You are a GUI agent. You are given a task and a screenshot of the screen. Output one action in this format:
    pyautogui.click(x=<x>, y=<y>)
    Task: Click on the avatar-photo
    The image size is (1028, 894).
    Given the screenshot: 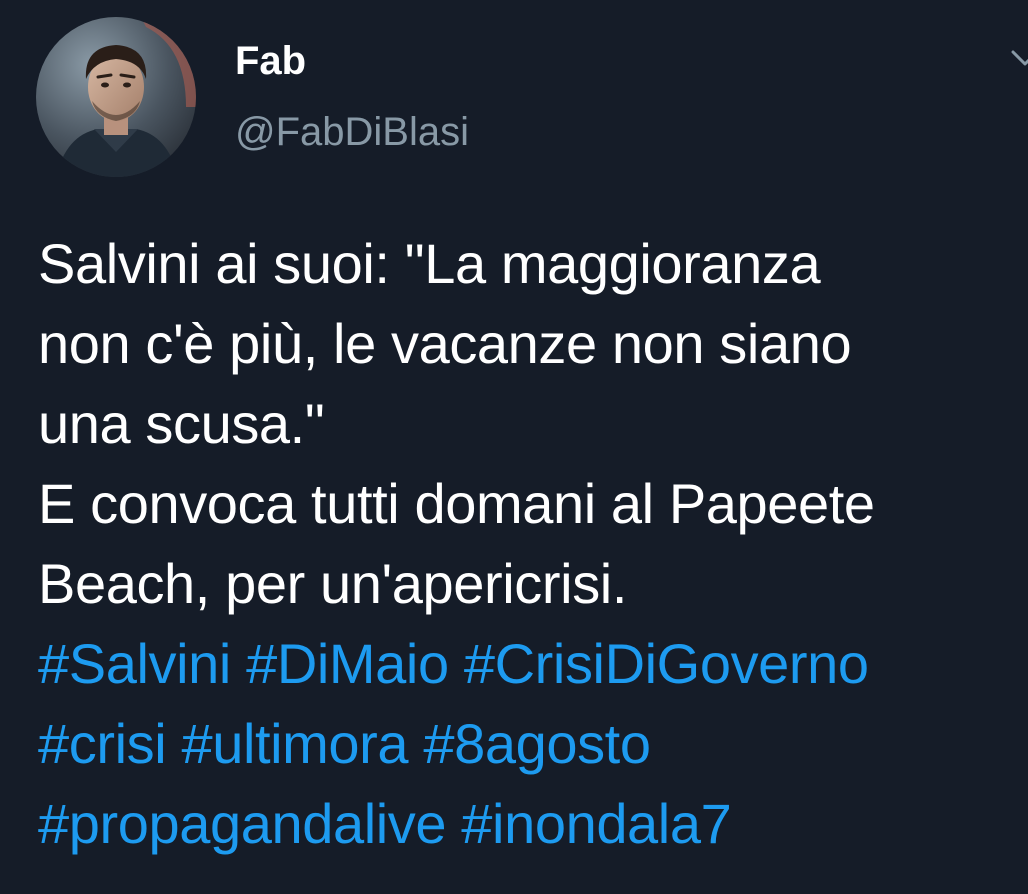 What is the action you would take?
    pyautogui.click(x=116, y=97)
    